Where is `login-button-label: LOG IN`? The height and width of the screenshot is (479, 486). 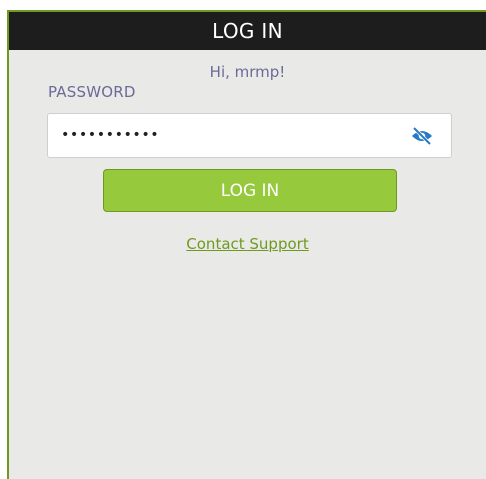
login-button-label: LOG IN is located at coordinates (250, 190).